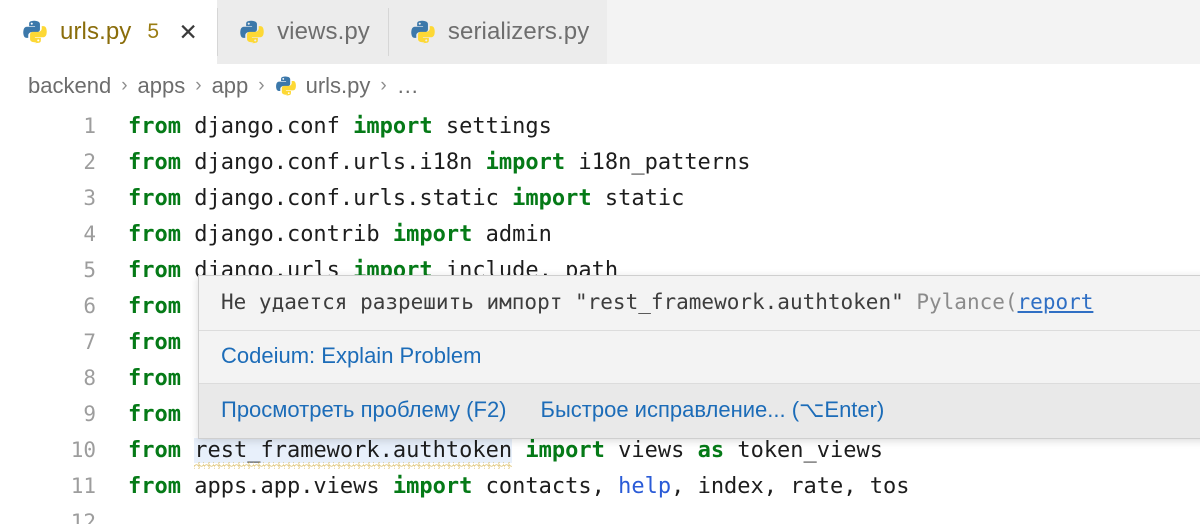  Describe the element at coordinates (713, 410) in the screenshot. I see `quick-fix-link: Быстрое исправление... (⌥Enter)` at that location.